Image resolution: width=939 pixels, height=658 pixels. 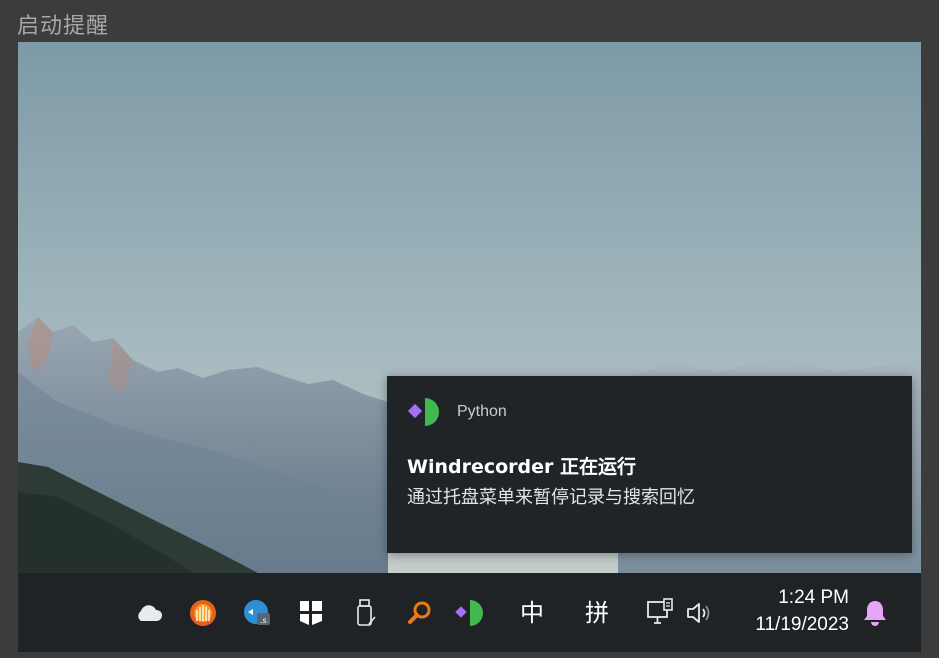 I want to click on window-title: 启动提醒, so click(x=63, y=26).